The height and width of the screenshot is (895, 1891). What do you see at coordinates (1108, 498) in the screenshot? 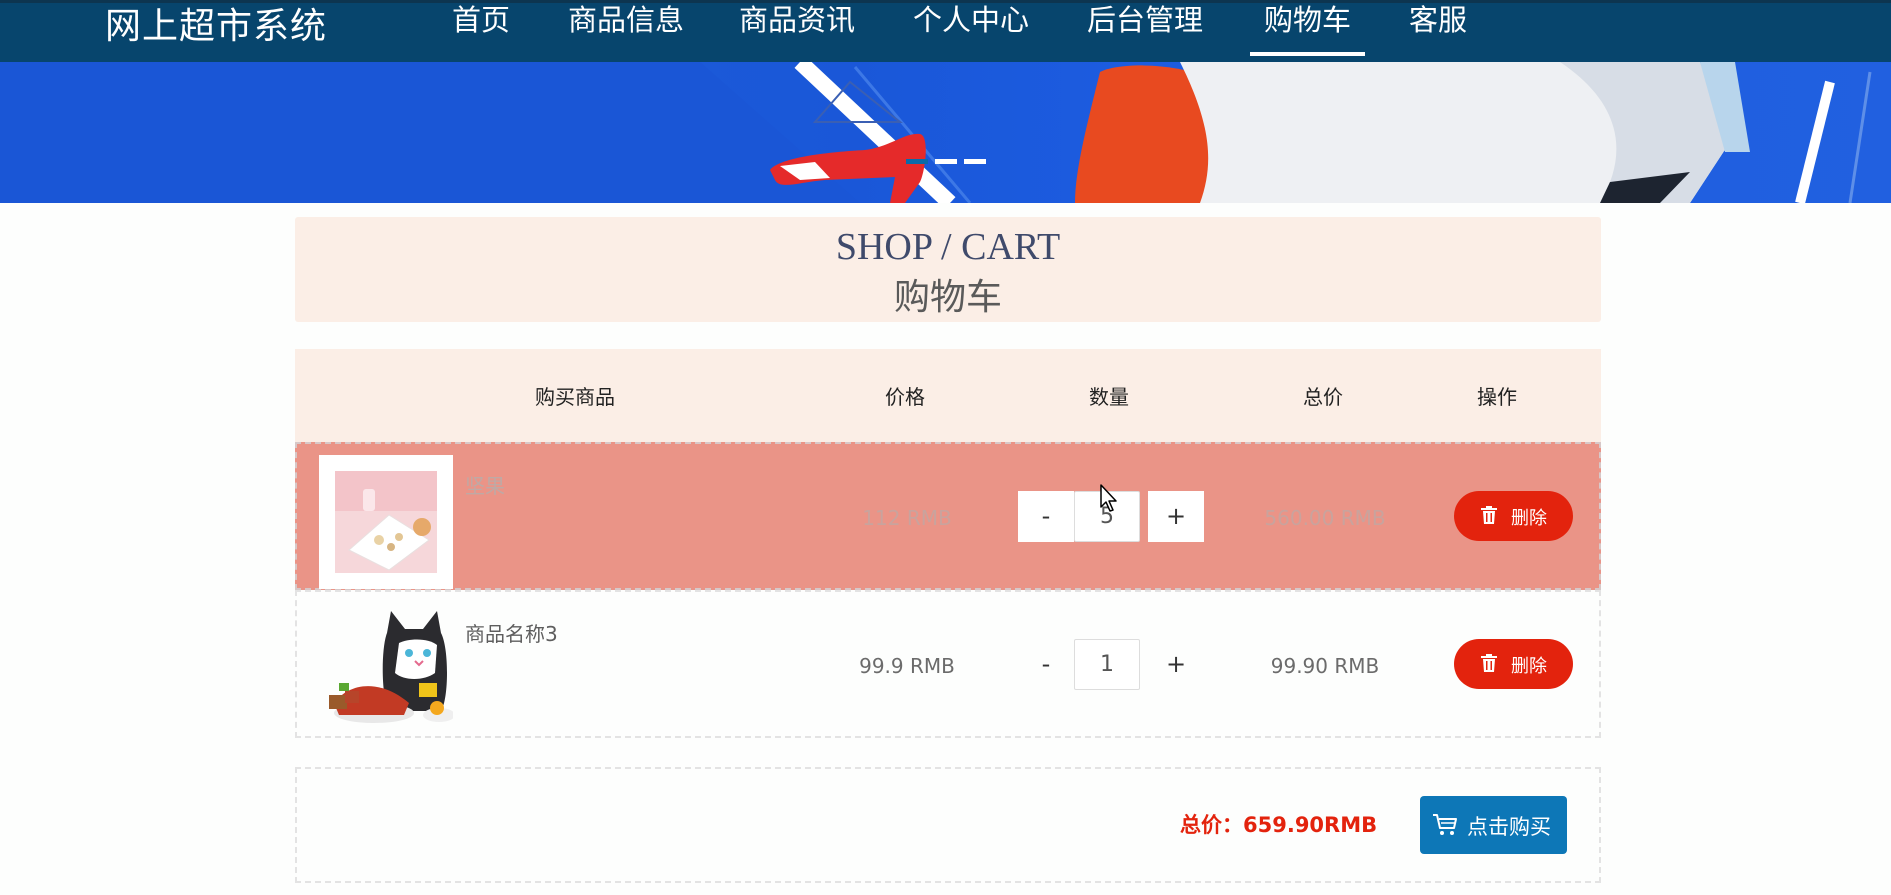
I see `mouse-cursor-icon` at bounding box center [1108, 498].